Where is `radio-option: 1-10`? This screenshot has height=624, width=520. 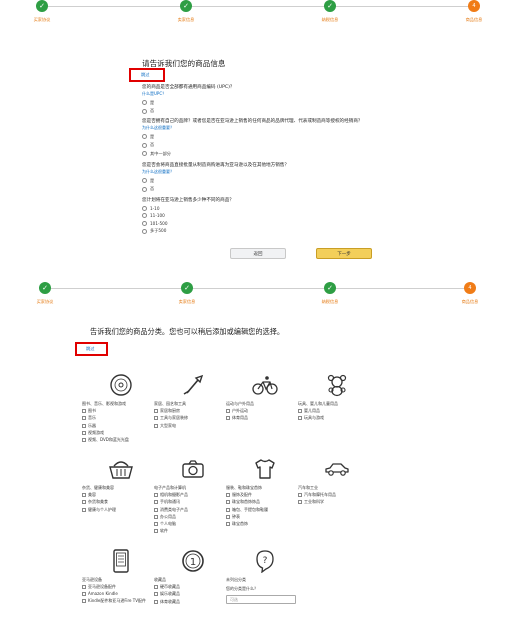
radio-option: 1-10 is located at coordinates (188, 208).